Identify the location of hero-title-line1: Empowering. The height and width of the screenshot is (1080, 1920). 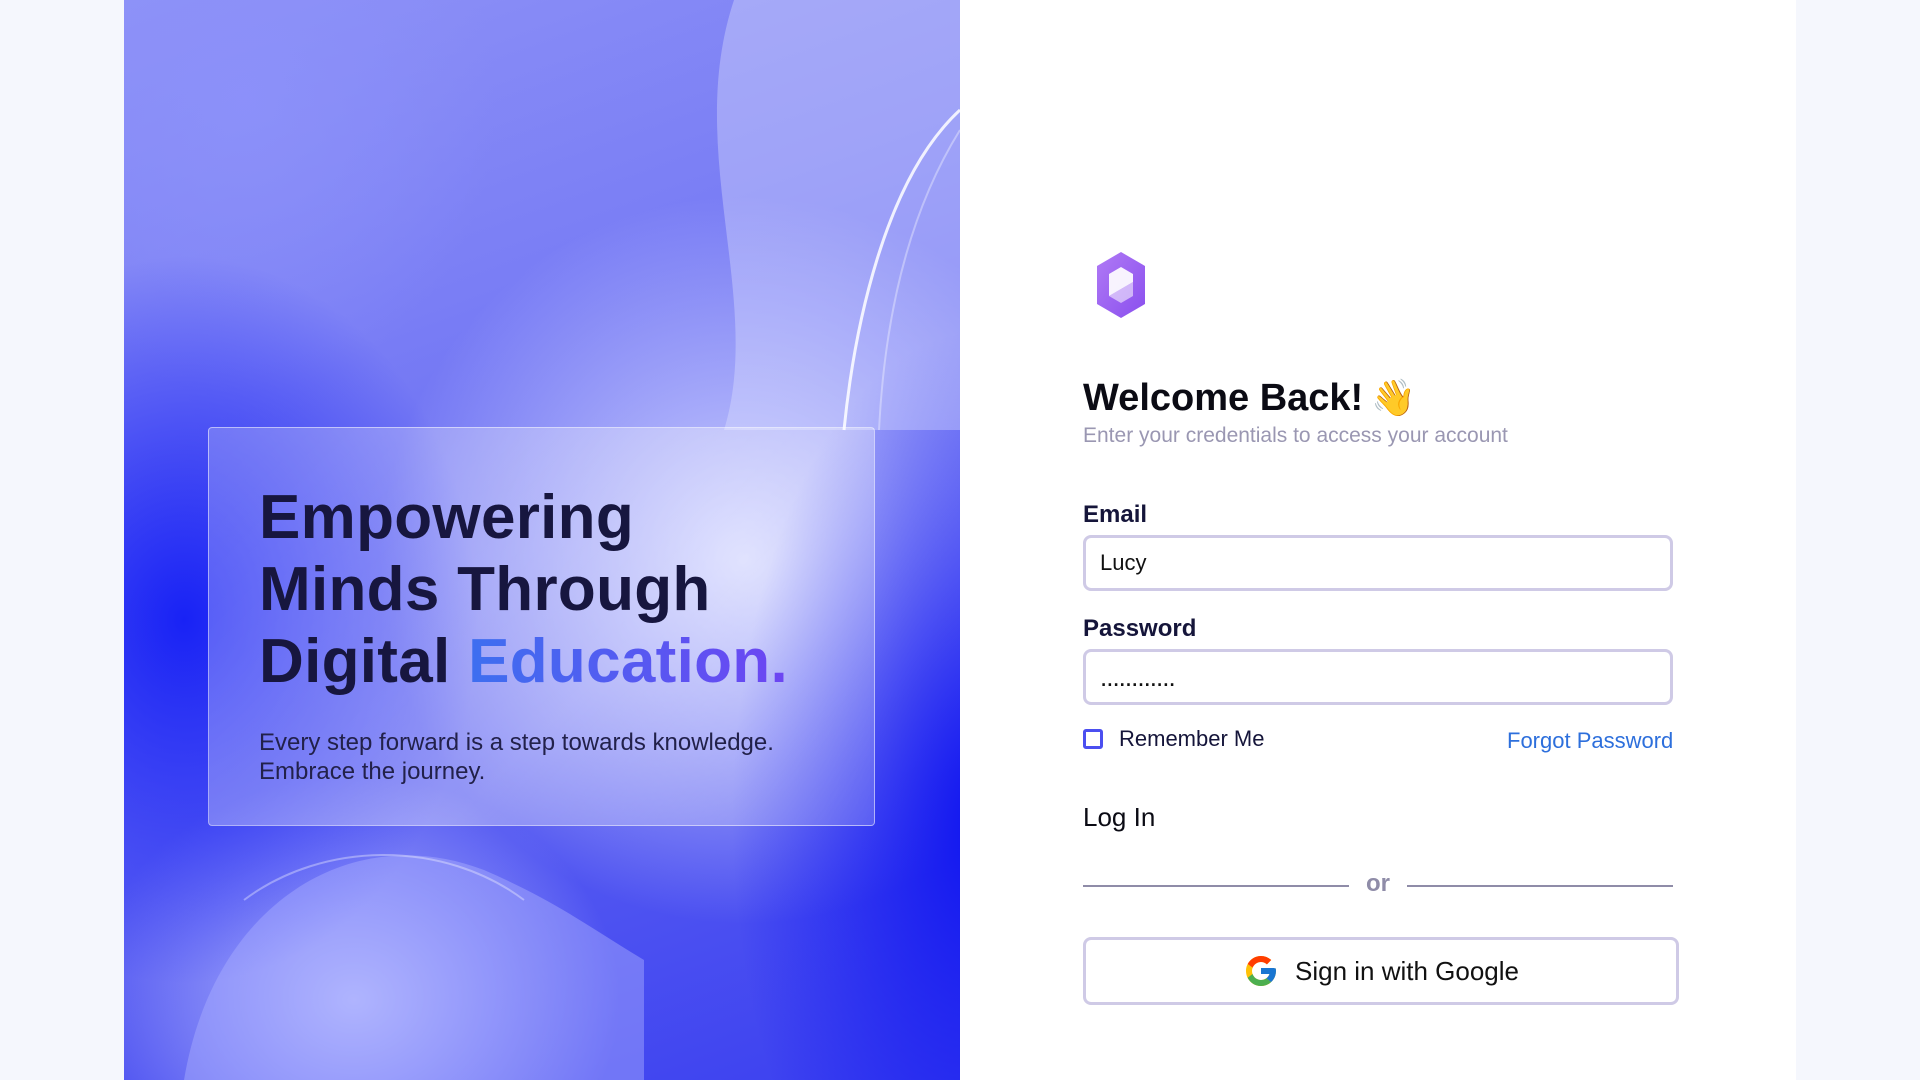
(447, 517).